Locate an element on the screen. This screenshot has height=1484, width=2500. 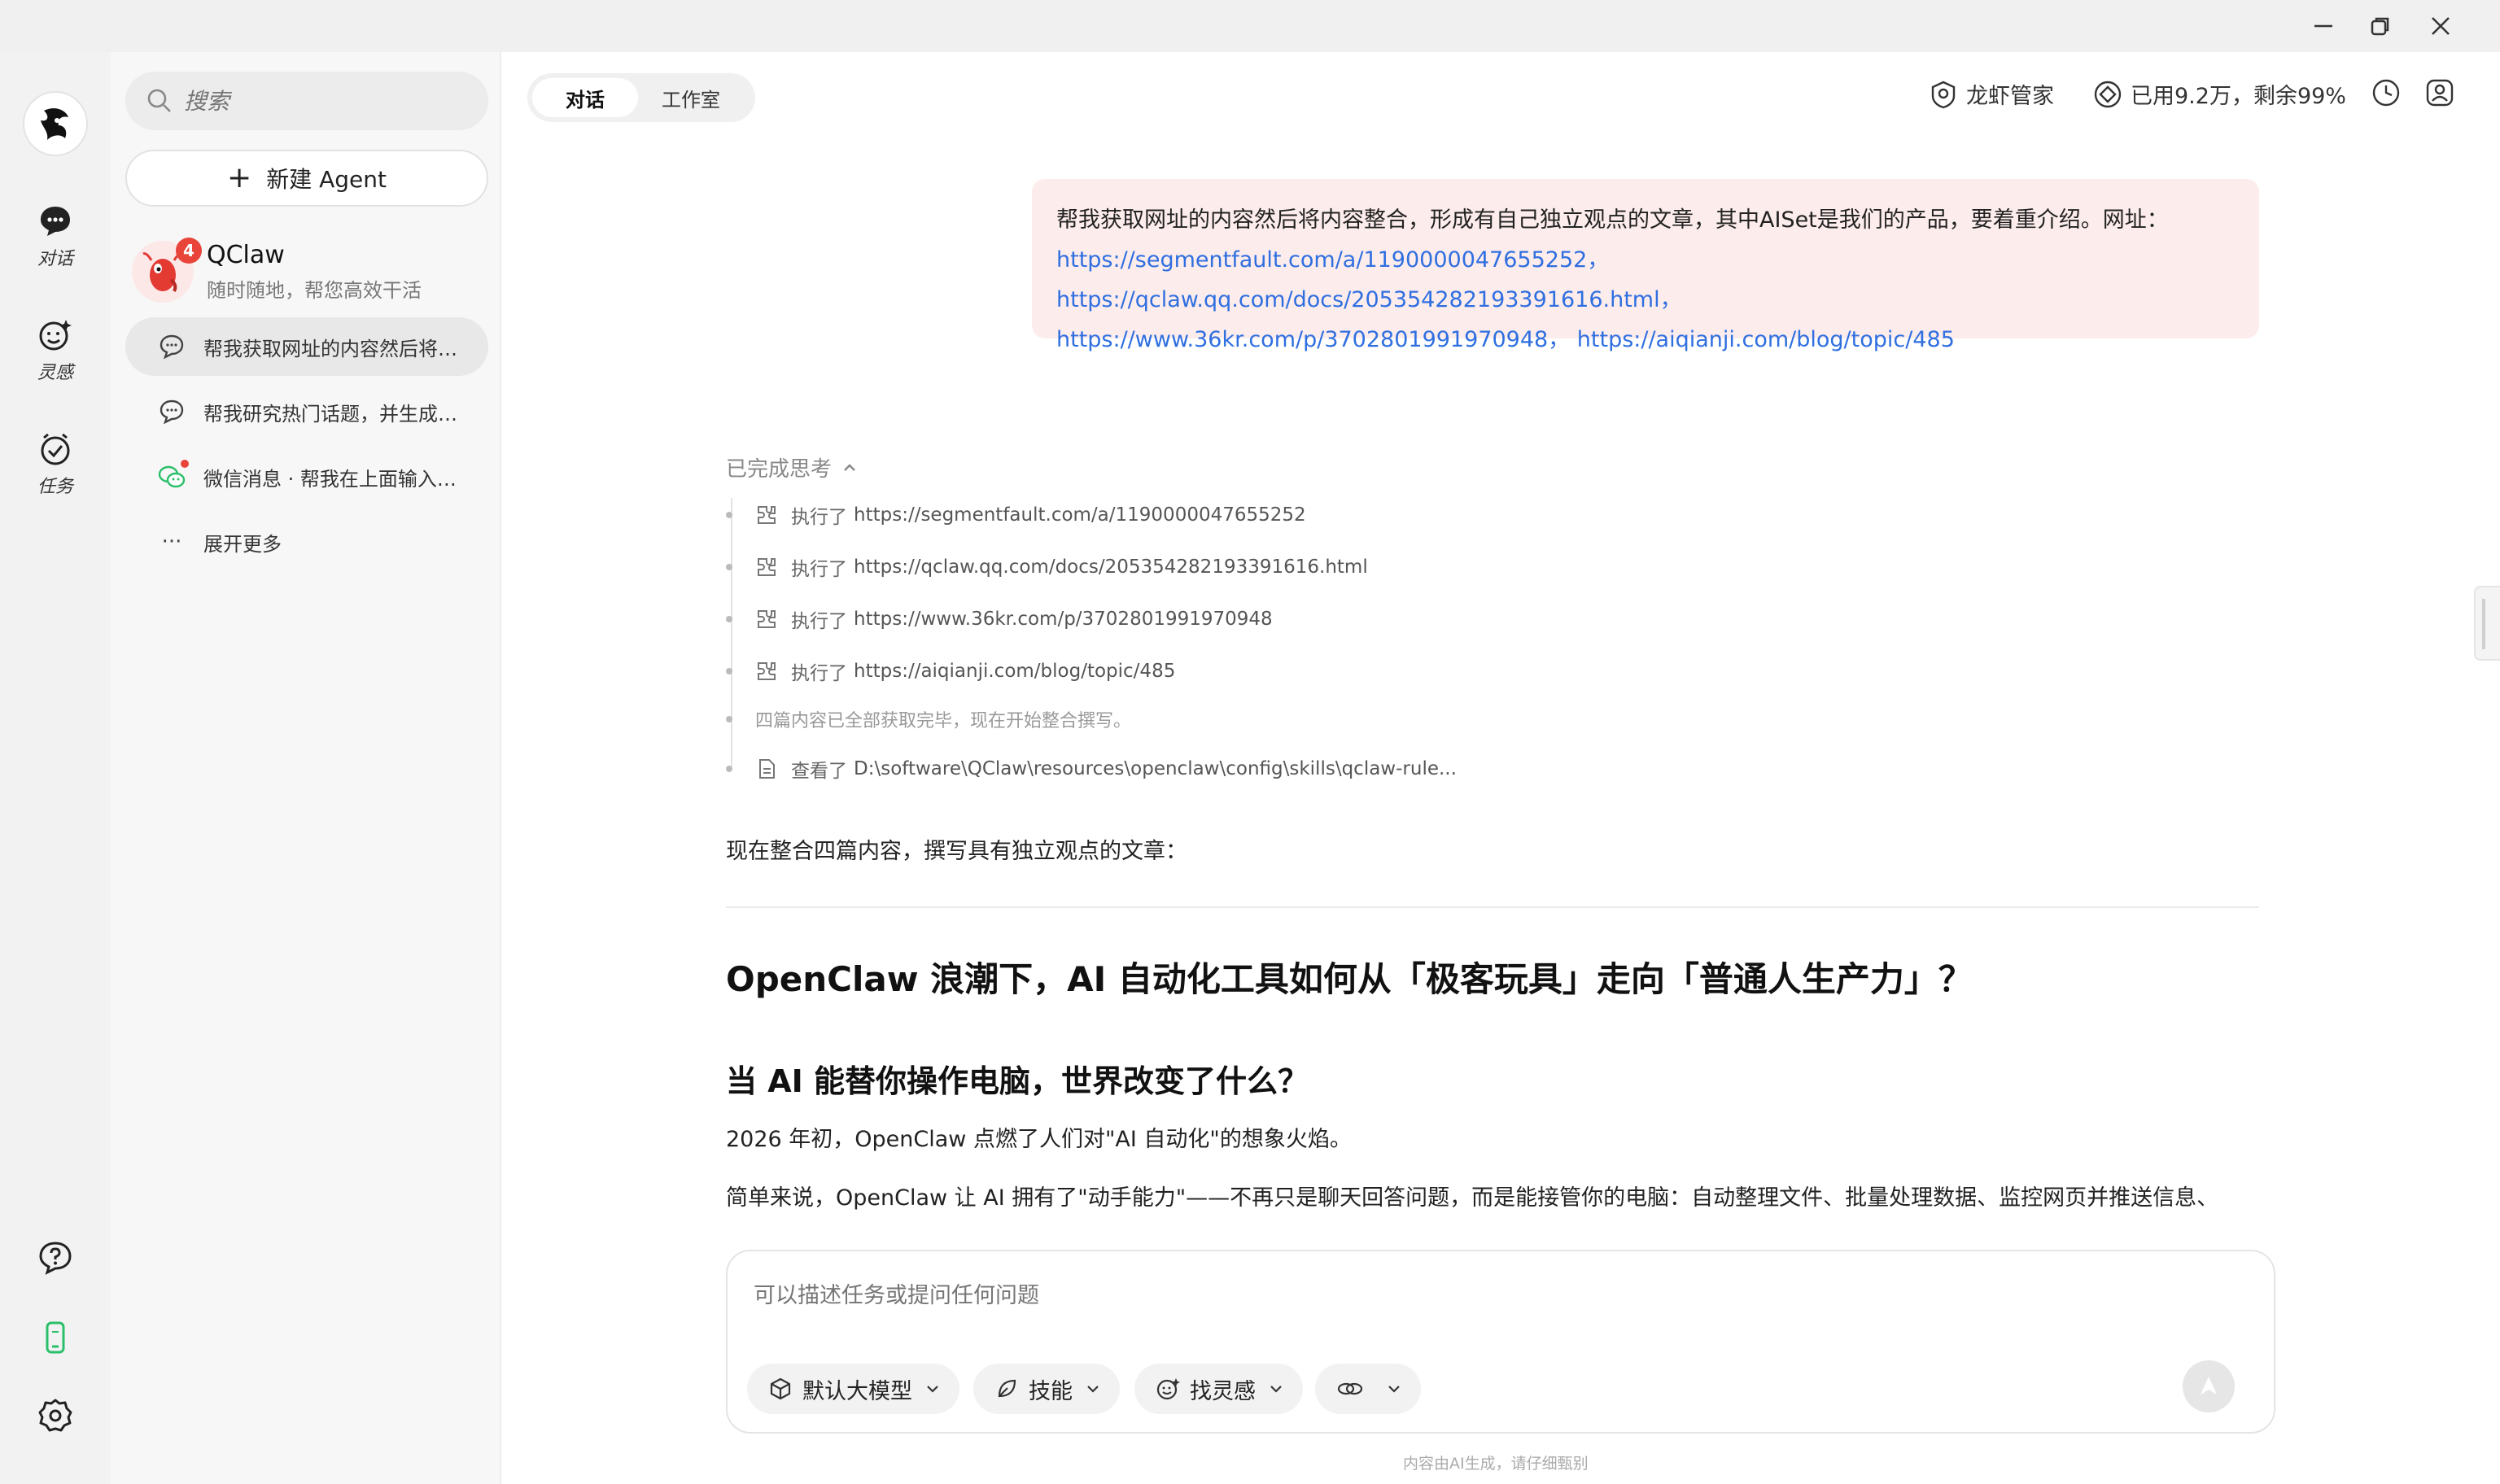
history-button is located at coordinates (2390, 93).